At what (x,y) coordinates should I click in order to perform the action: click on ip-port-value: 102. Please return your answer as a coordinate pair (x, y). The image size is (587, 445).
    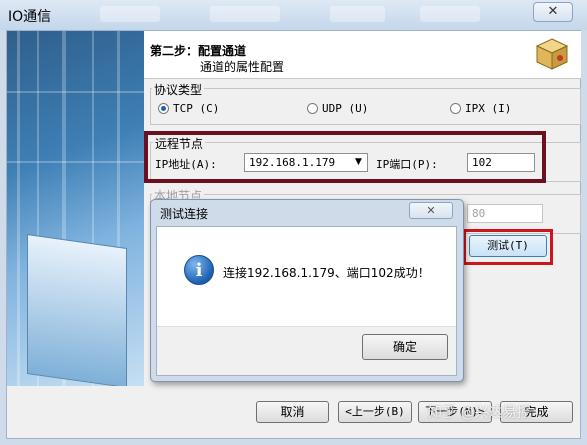
    Looking at the image, I should click on (482, 162).